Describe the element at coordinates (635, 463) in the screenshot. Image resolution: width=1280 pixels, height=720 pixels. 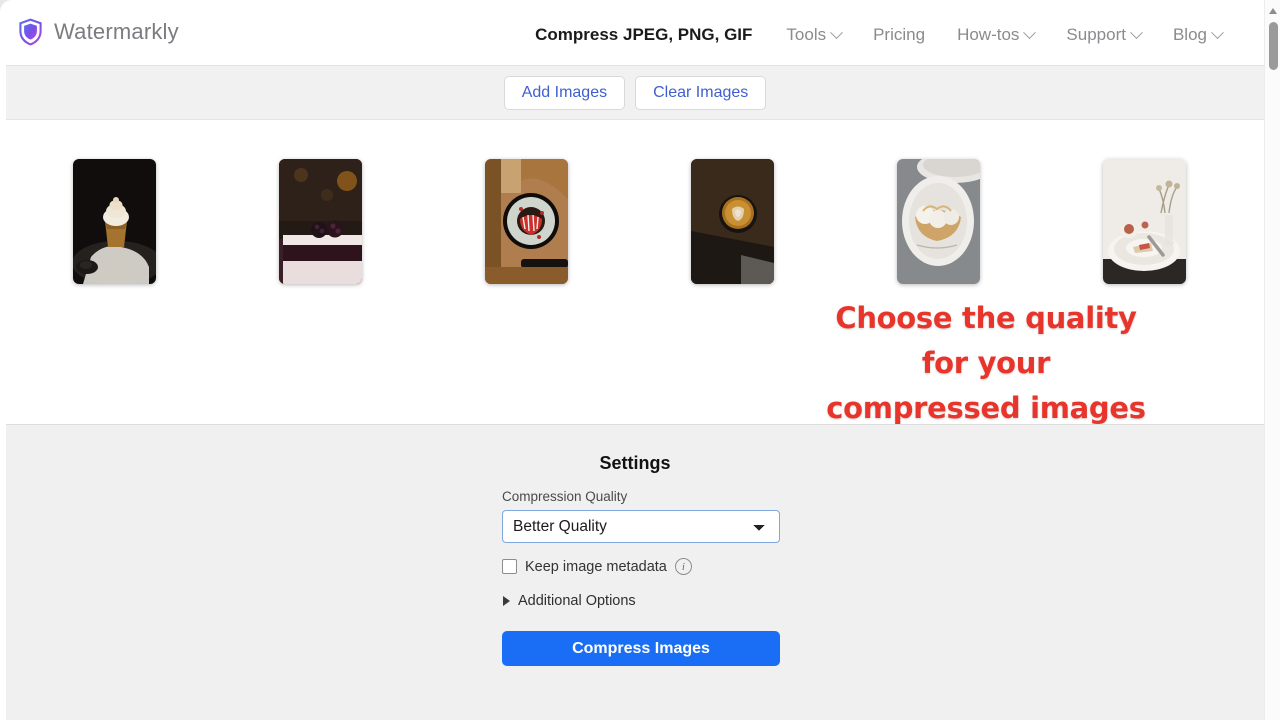
I see `settings-title: Settings` at that location.